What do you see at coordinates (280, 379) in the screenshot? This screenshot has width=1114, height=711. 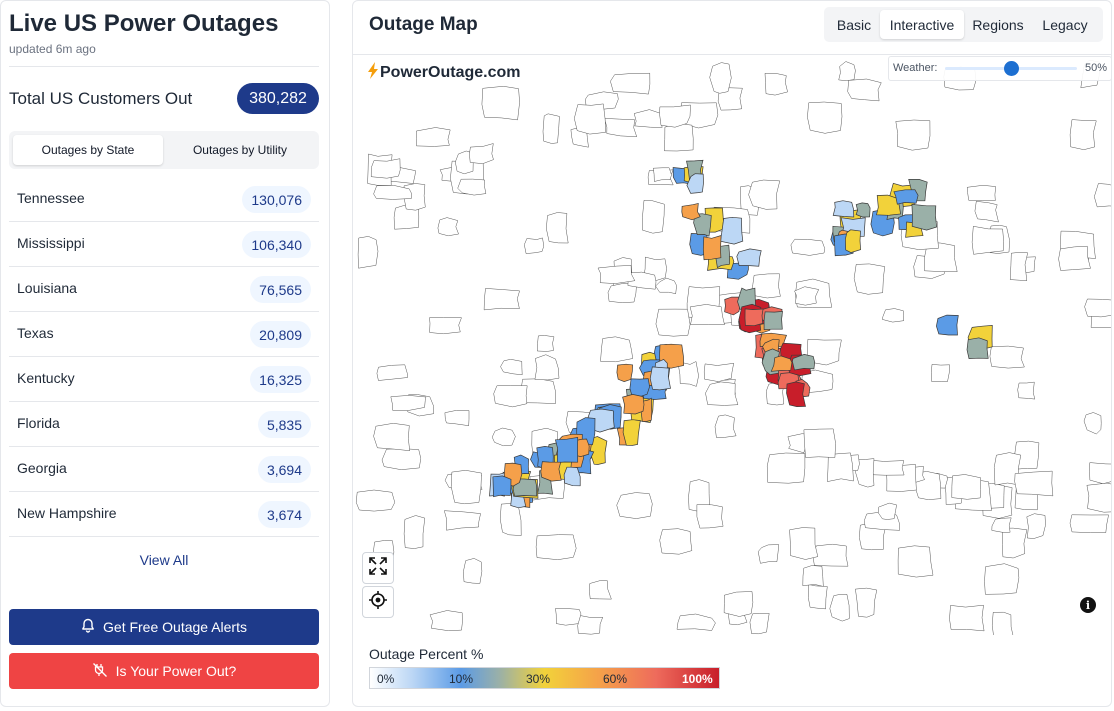 I see `state-outage-count: 16,325` at bounding box center [280, 379].